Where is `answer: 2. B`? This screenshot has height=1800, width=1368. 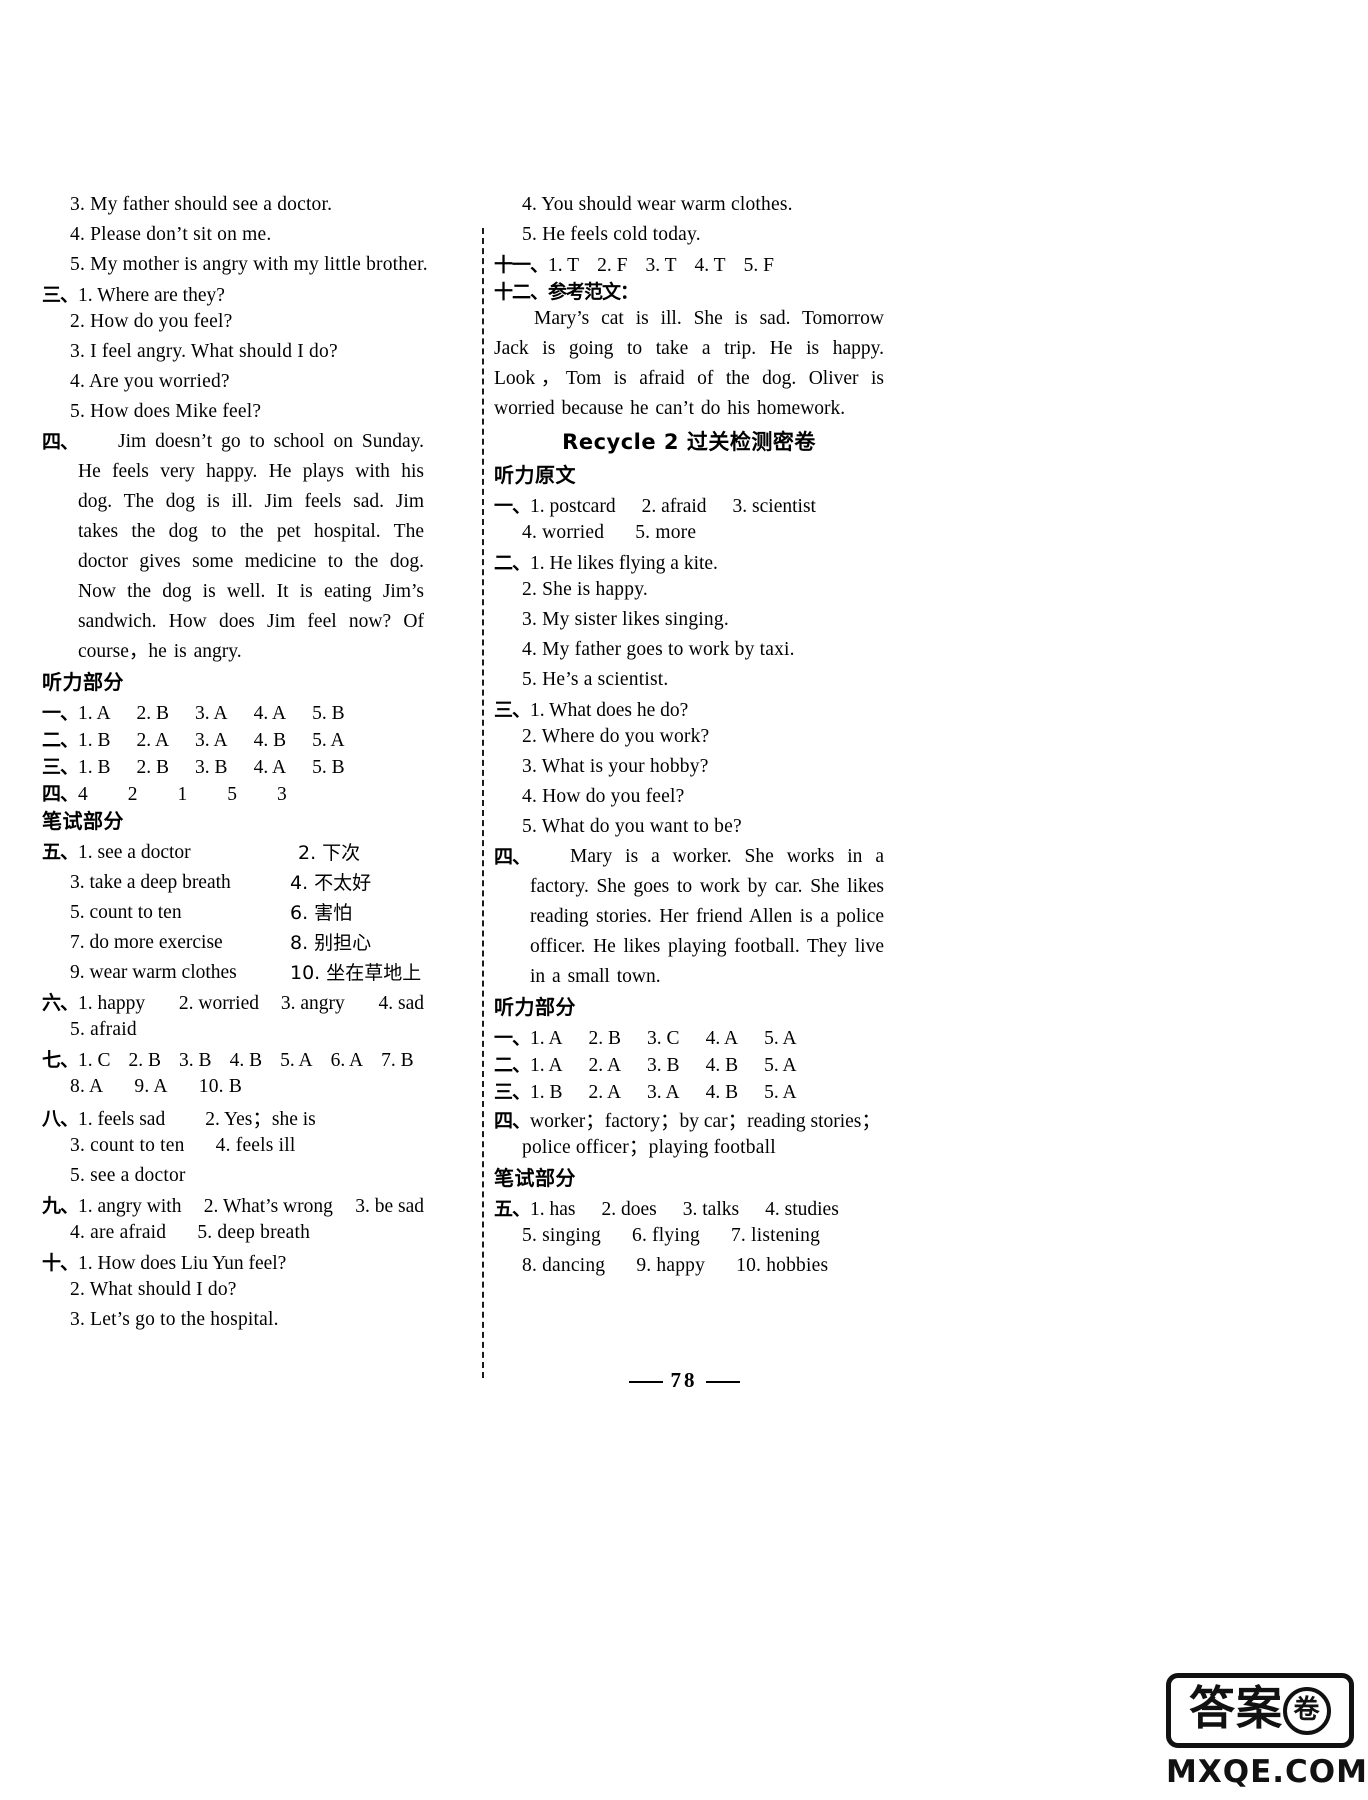 answer: 2. B is located at coordinates (153, 713).